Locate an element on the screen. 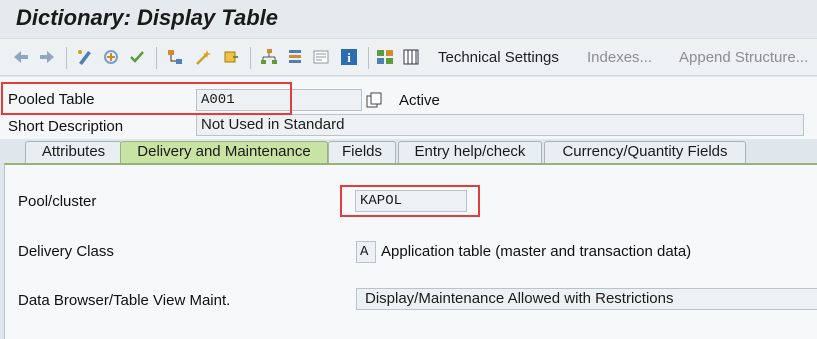 The height and width of the screenshot is (339, 817). tab-delivery-maintenance: Delivery and Maintenance is located at coordinates (224, 152).